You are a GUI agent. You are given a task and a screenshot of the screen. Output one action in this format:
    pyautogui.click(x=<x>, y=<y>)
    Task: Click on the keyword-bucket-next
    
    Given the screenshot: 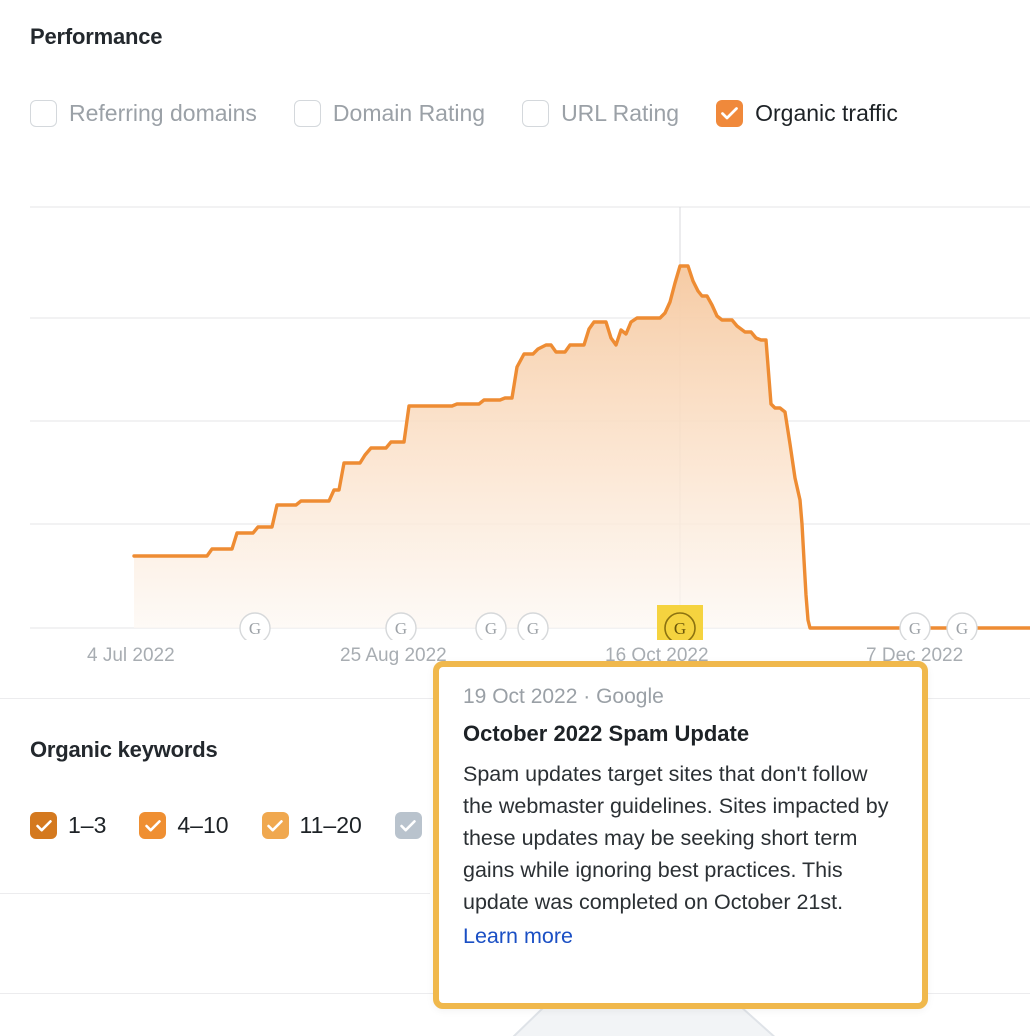 What is the action you would take?
    pyautogui.click(x=413, y=825)
    